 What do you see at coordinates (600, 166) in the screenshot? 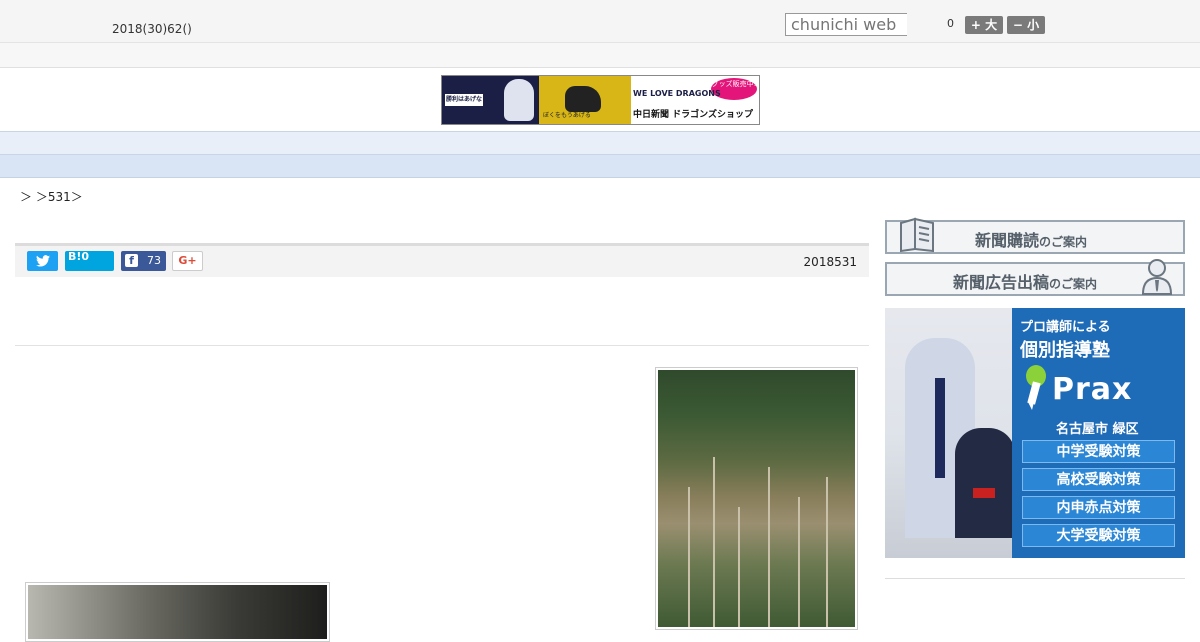
I see `sub-nav` at bounding box center [600, 166].